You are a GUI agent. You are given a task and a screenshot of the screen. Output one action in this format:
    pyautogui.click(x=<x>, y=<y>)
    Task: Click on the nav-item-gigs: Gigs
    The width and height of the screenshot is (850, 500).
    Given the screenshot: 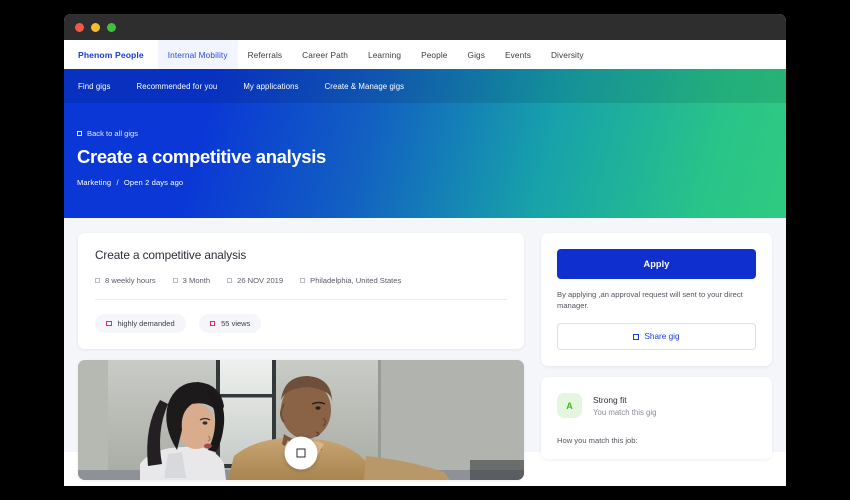 What is the action you would take?
    pyautogui.click(x=476, y=54)
    